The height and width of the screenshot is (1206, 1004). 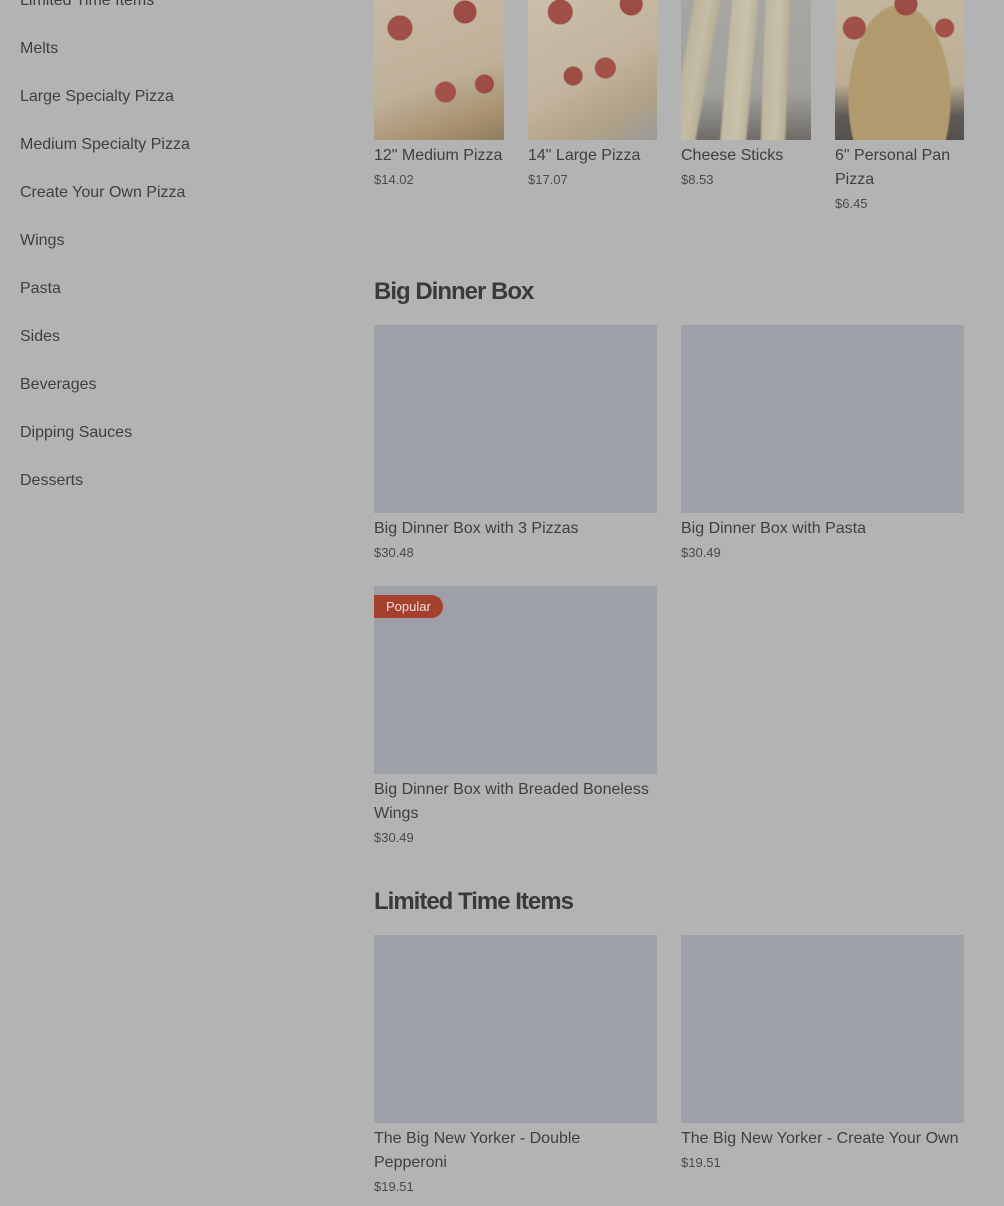 I want to click on product-price: $14.02, so click(x=394, y=179).